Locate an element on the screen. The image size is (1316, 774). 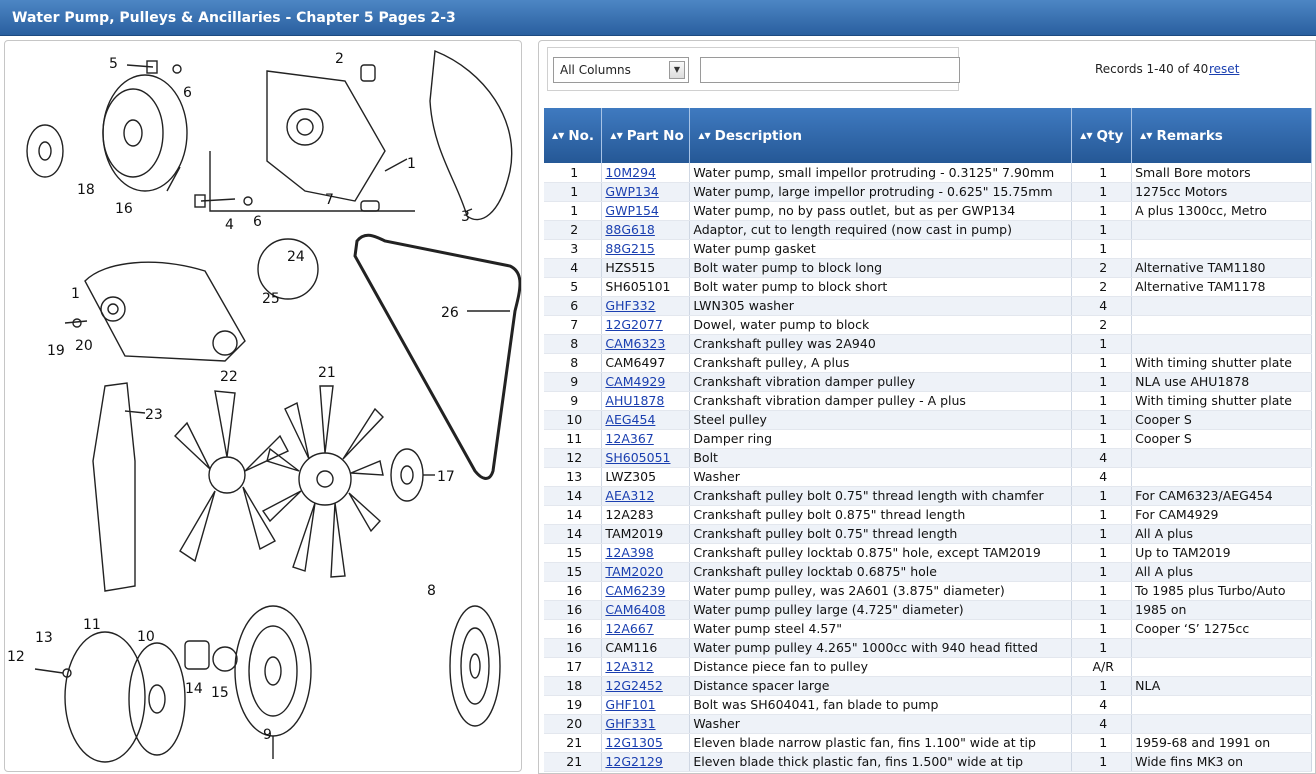
part-link: CAM6323 is located at coordinates (635, 343).